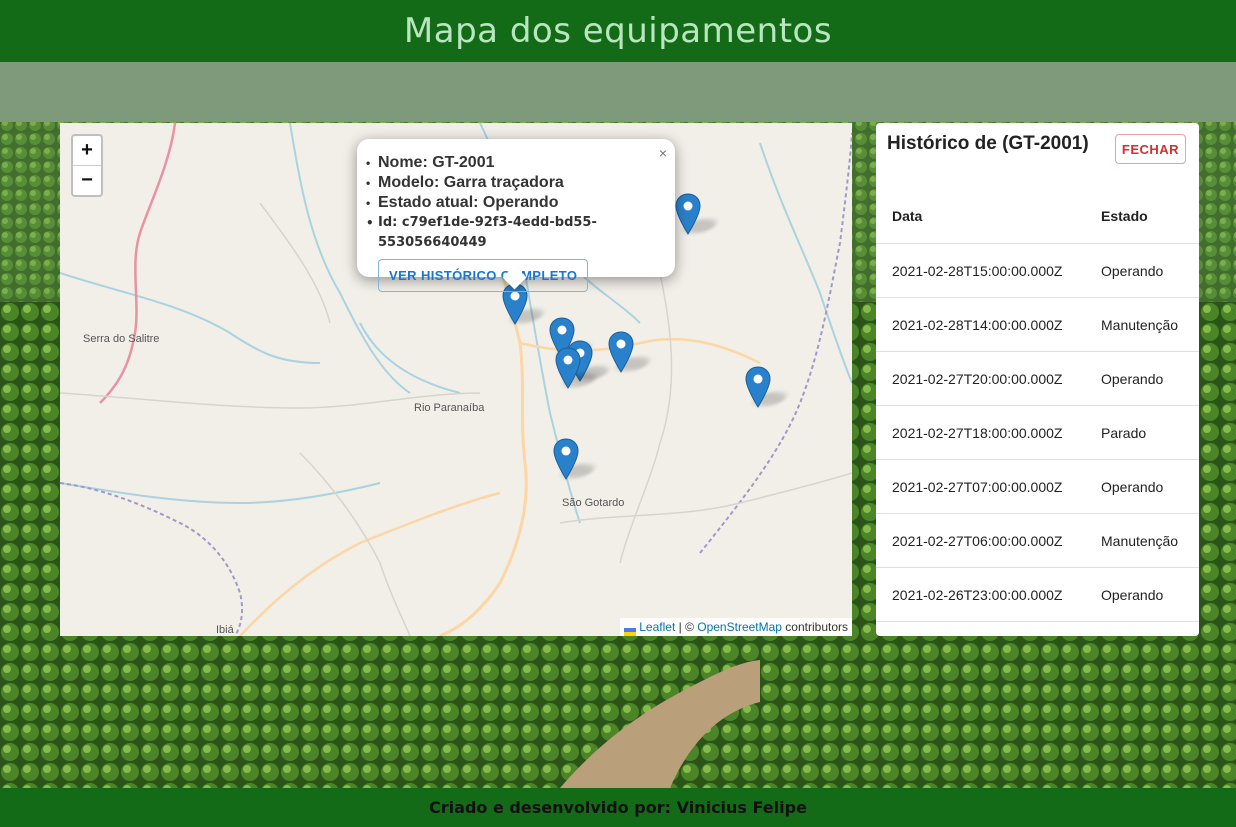  Describe the element at coordinates (980, 486) in the screenshot. I see `history-date: 2021-02-27T07:00:00.000Z` at that location.